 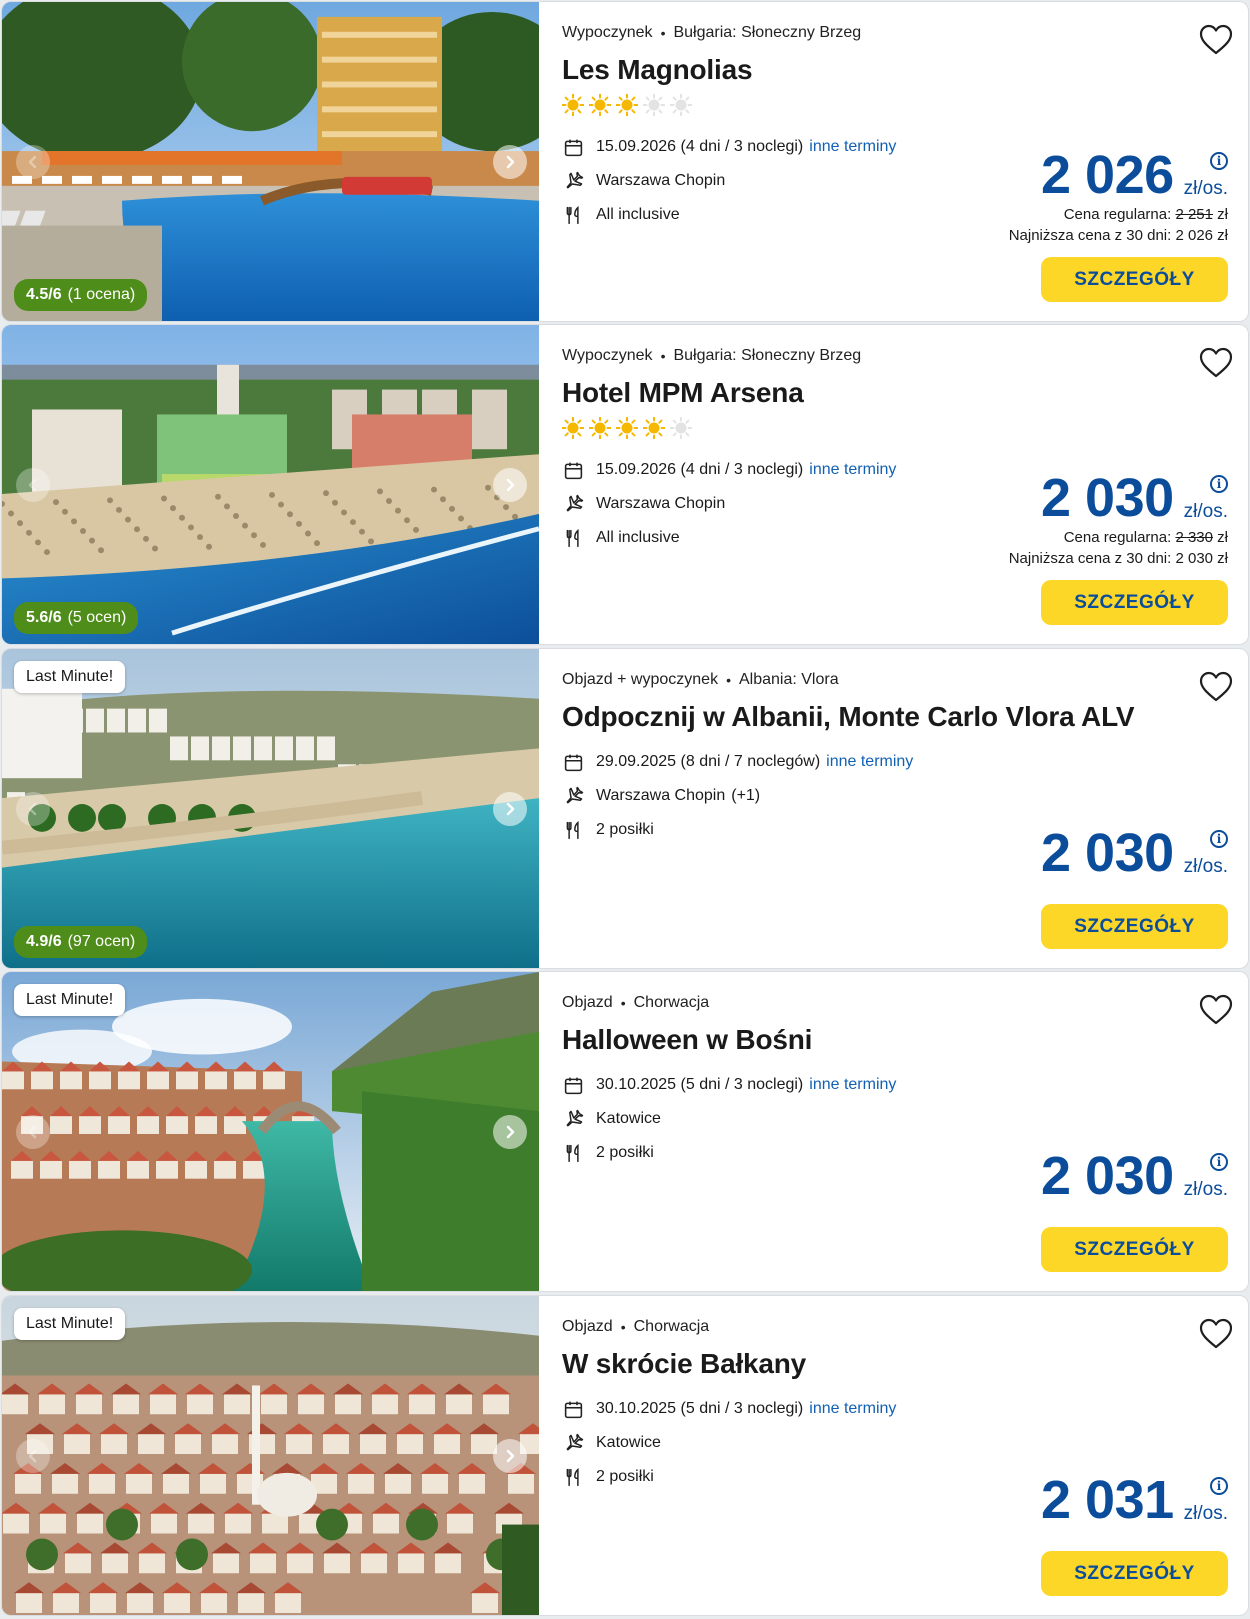 I want to click on regular-price-label: Cena regularna:, so click(x=1119, y=537).